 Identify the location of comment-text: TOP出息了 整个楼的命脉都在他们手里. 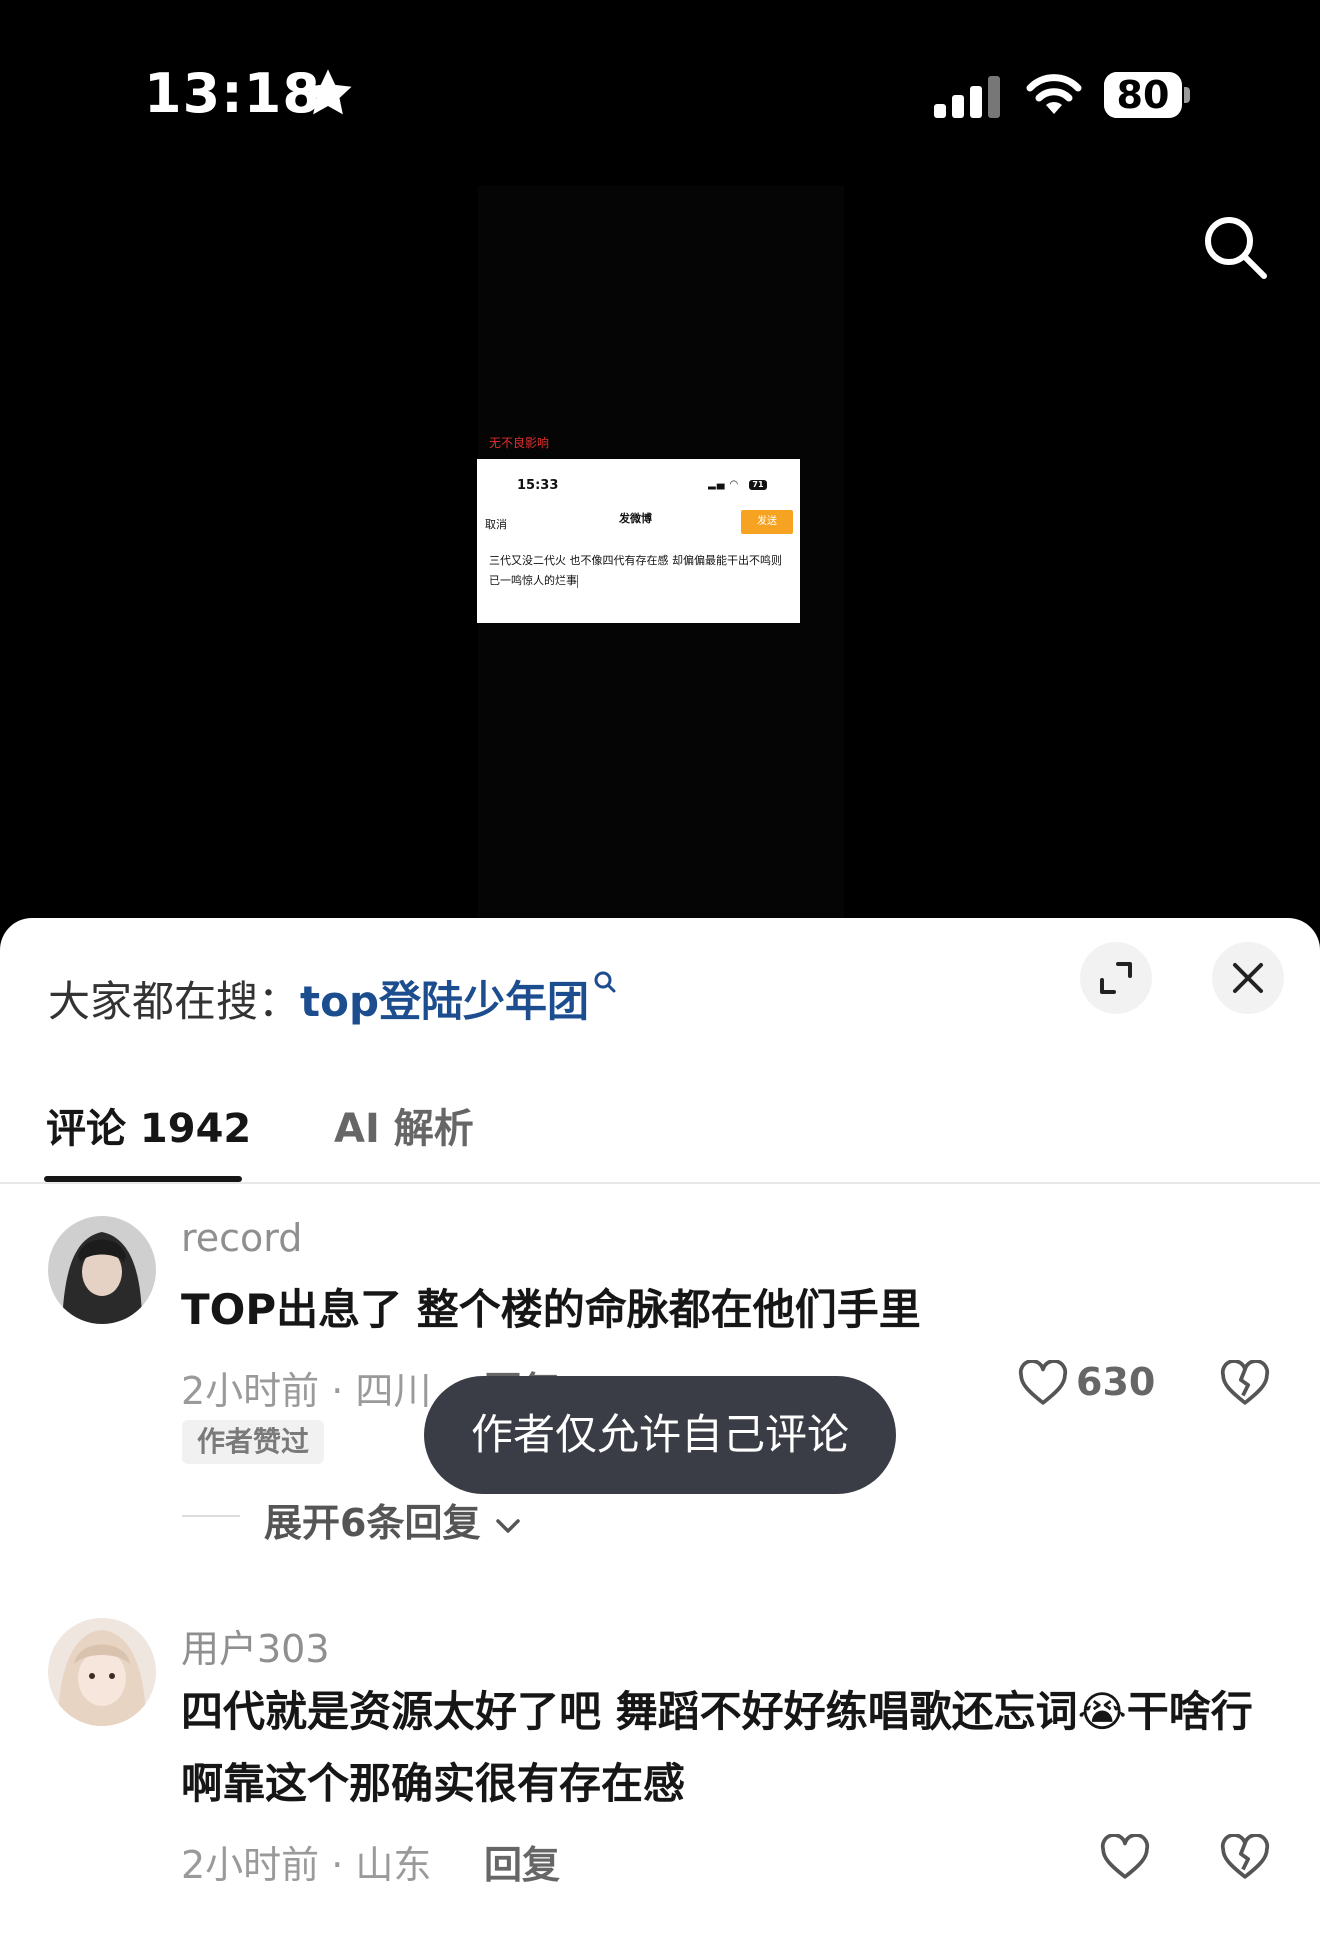
(551, 1309).